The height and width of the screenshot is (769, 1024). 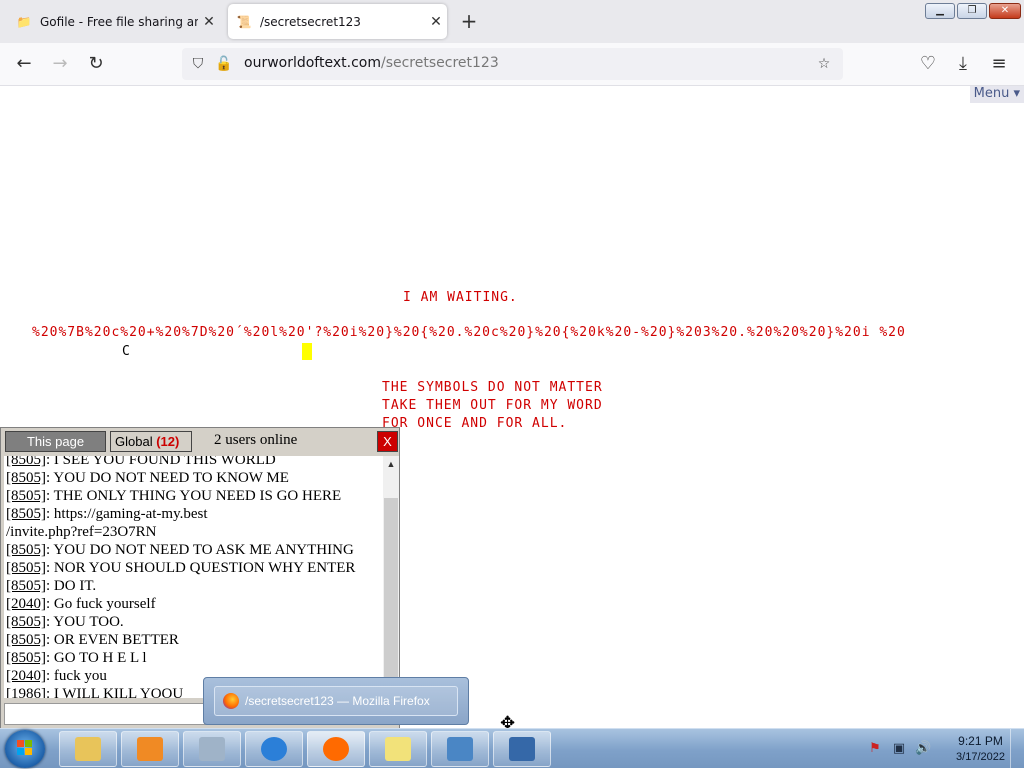 I want to click on taskbar: ⚑ ▣ 🔊 9:21 PM 3/17/2022, so click(x=512, y=748).